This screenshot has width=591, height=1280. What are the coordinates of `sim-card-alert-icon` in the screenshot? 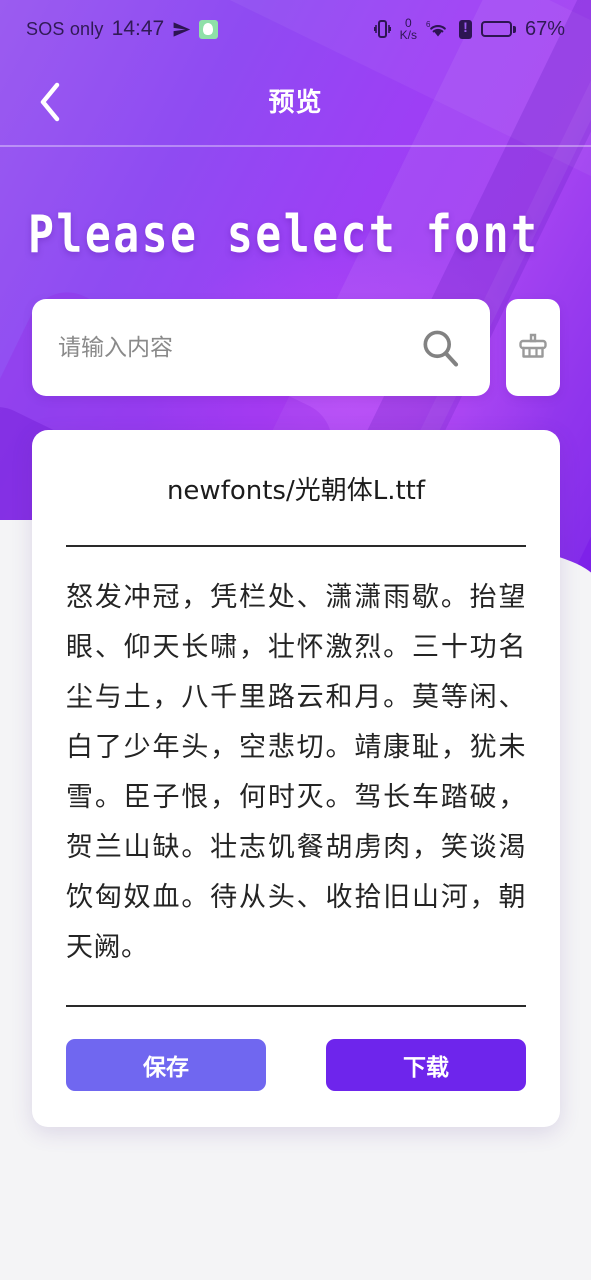 It's located at (465, 29).